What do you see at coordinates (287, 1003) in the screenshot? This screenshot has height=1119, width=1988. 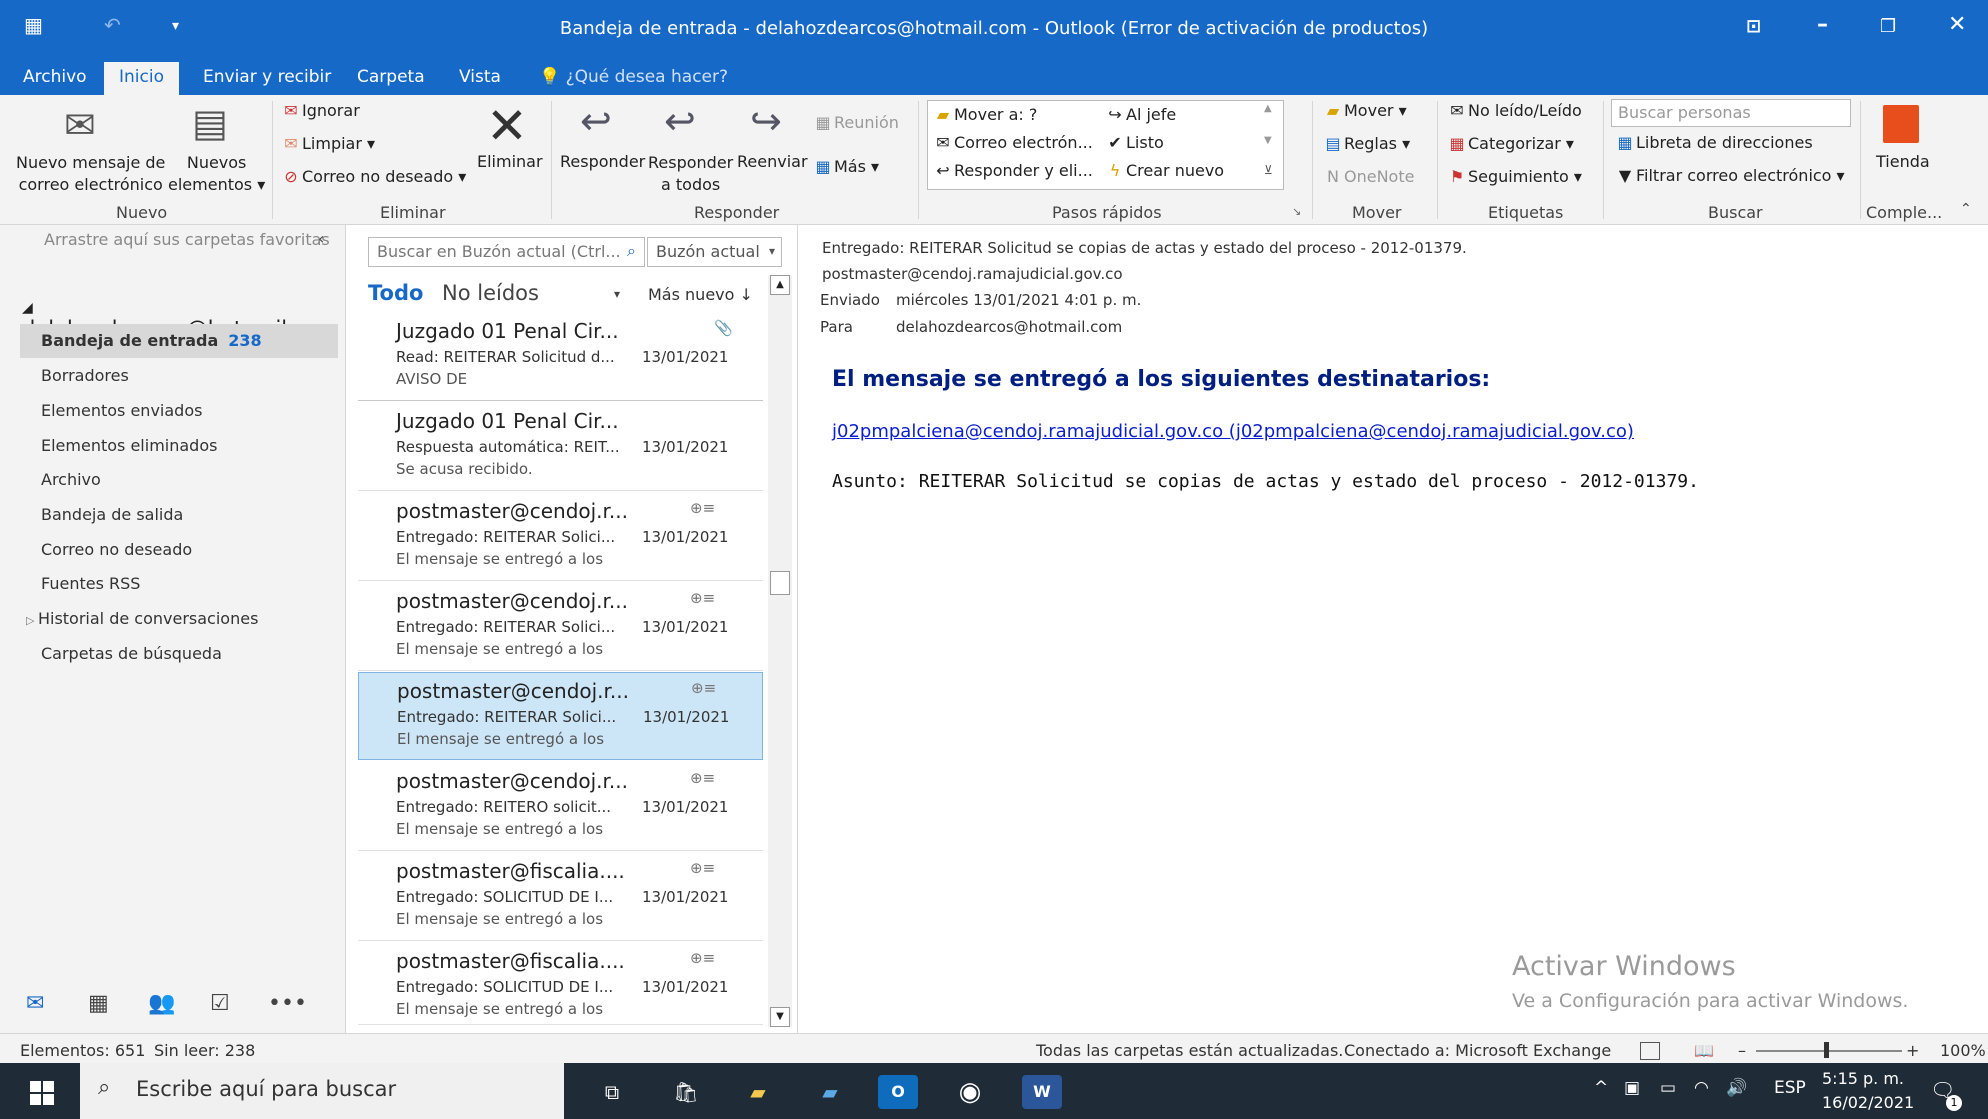 I see `more-icon: •••` at bounding box center [287, 1003].